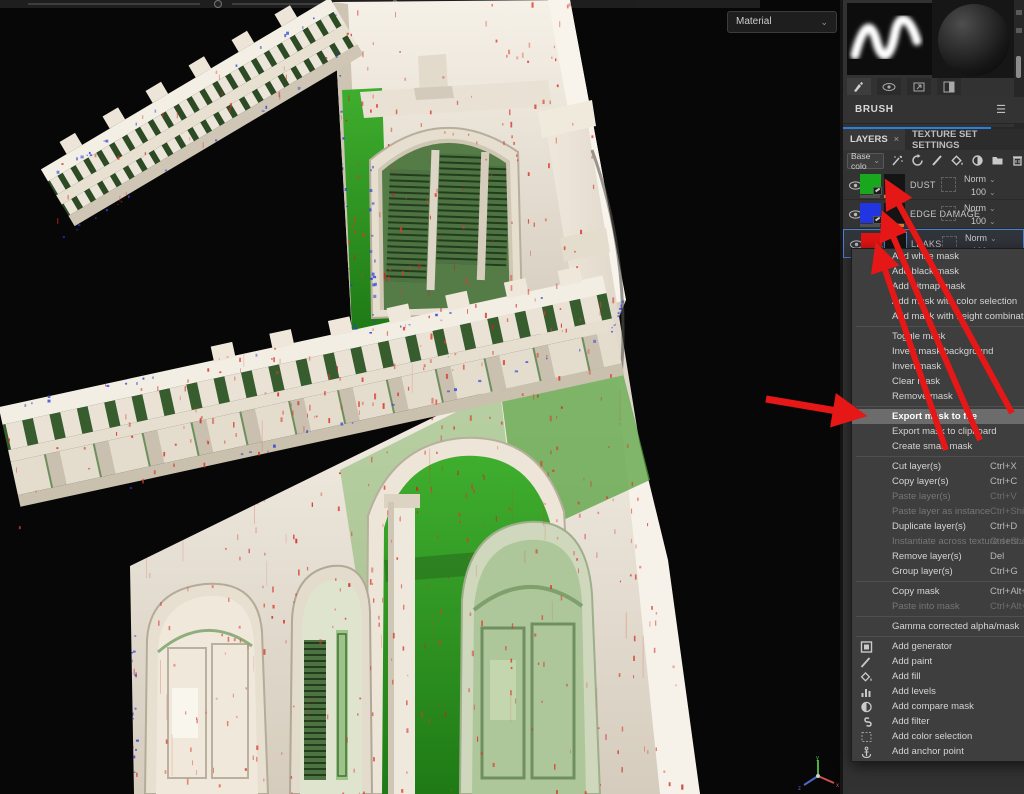 The image size is (1024, 794). Describe the element at coordinates (938, 691) in the screenshot. I see `menu-item-add-levels: Add levels` at that location.